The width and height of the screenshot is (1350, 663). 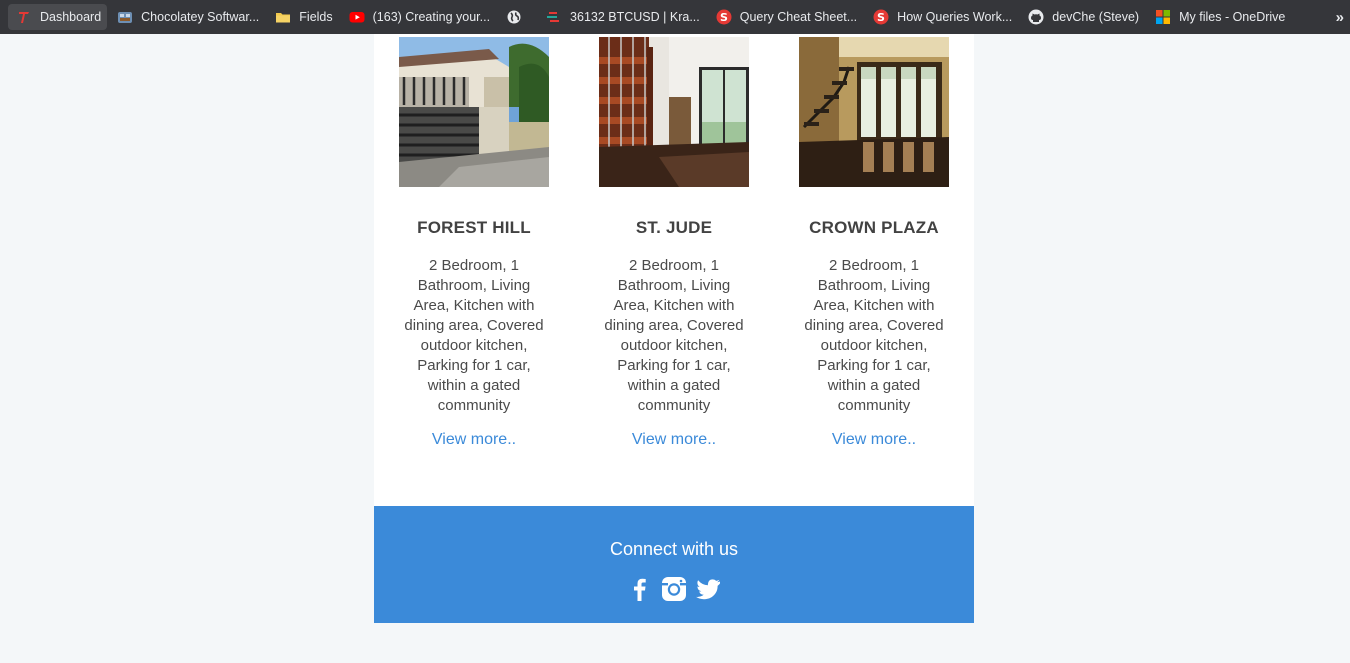 I want to click on kraken-chart-icon, so click(x=554, y=17).